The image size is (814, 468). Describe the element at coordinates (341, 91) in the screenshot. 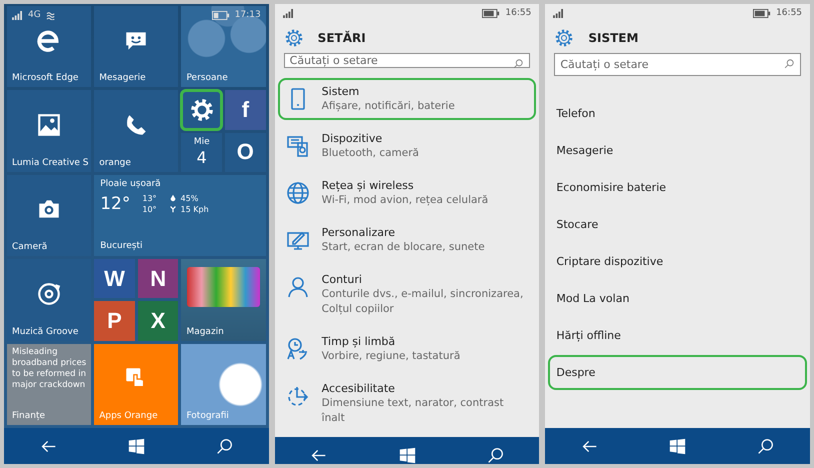

I see `item-title: Sistem` at that location.